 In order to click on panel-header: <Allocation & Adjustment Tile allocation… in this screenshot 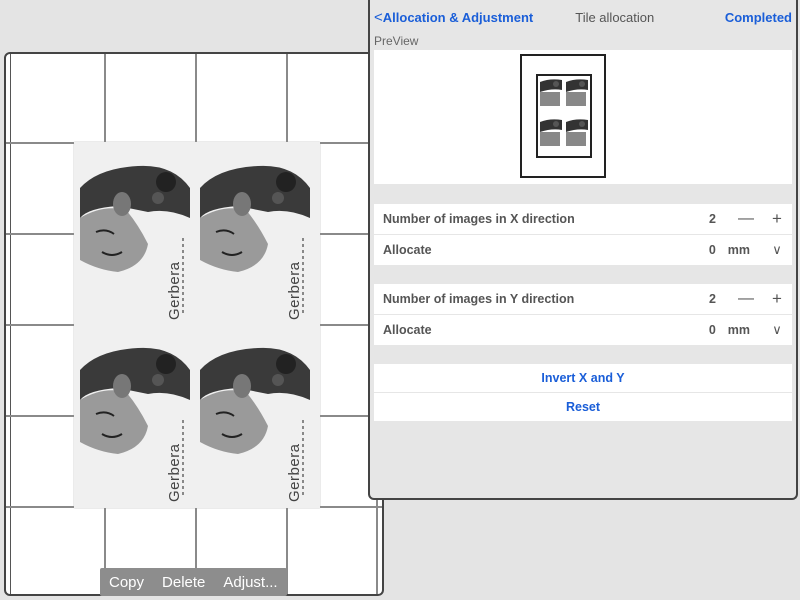, I will do `click(583, 17)`.